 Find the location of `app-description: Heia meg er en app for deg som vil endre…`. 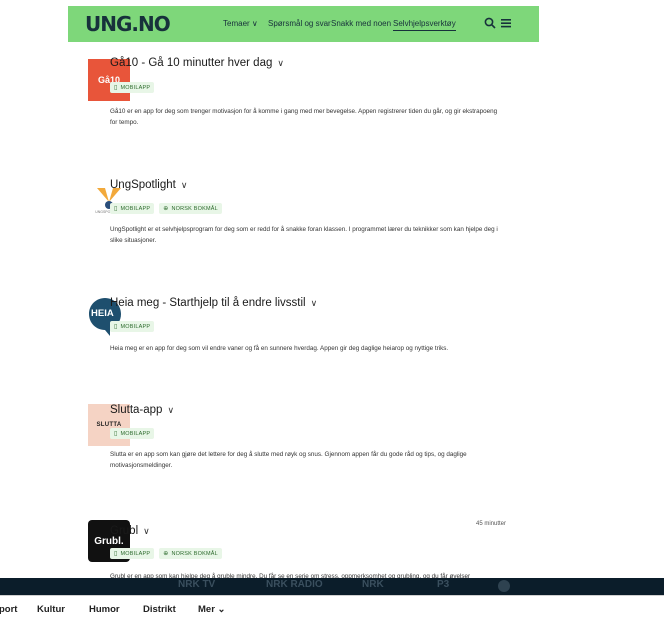

app-description: Heia meg er en app for deg som vil endre… is located at coordinates (279, 348).